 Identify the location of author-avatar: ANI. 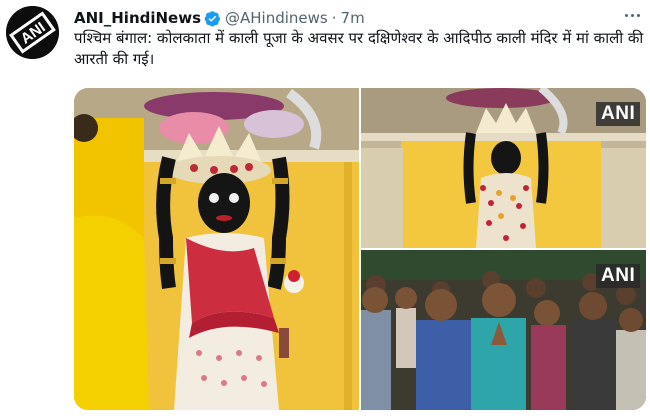
(32, 32).